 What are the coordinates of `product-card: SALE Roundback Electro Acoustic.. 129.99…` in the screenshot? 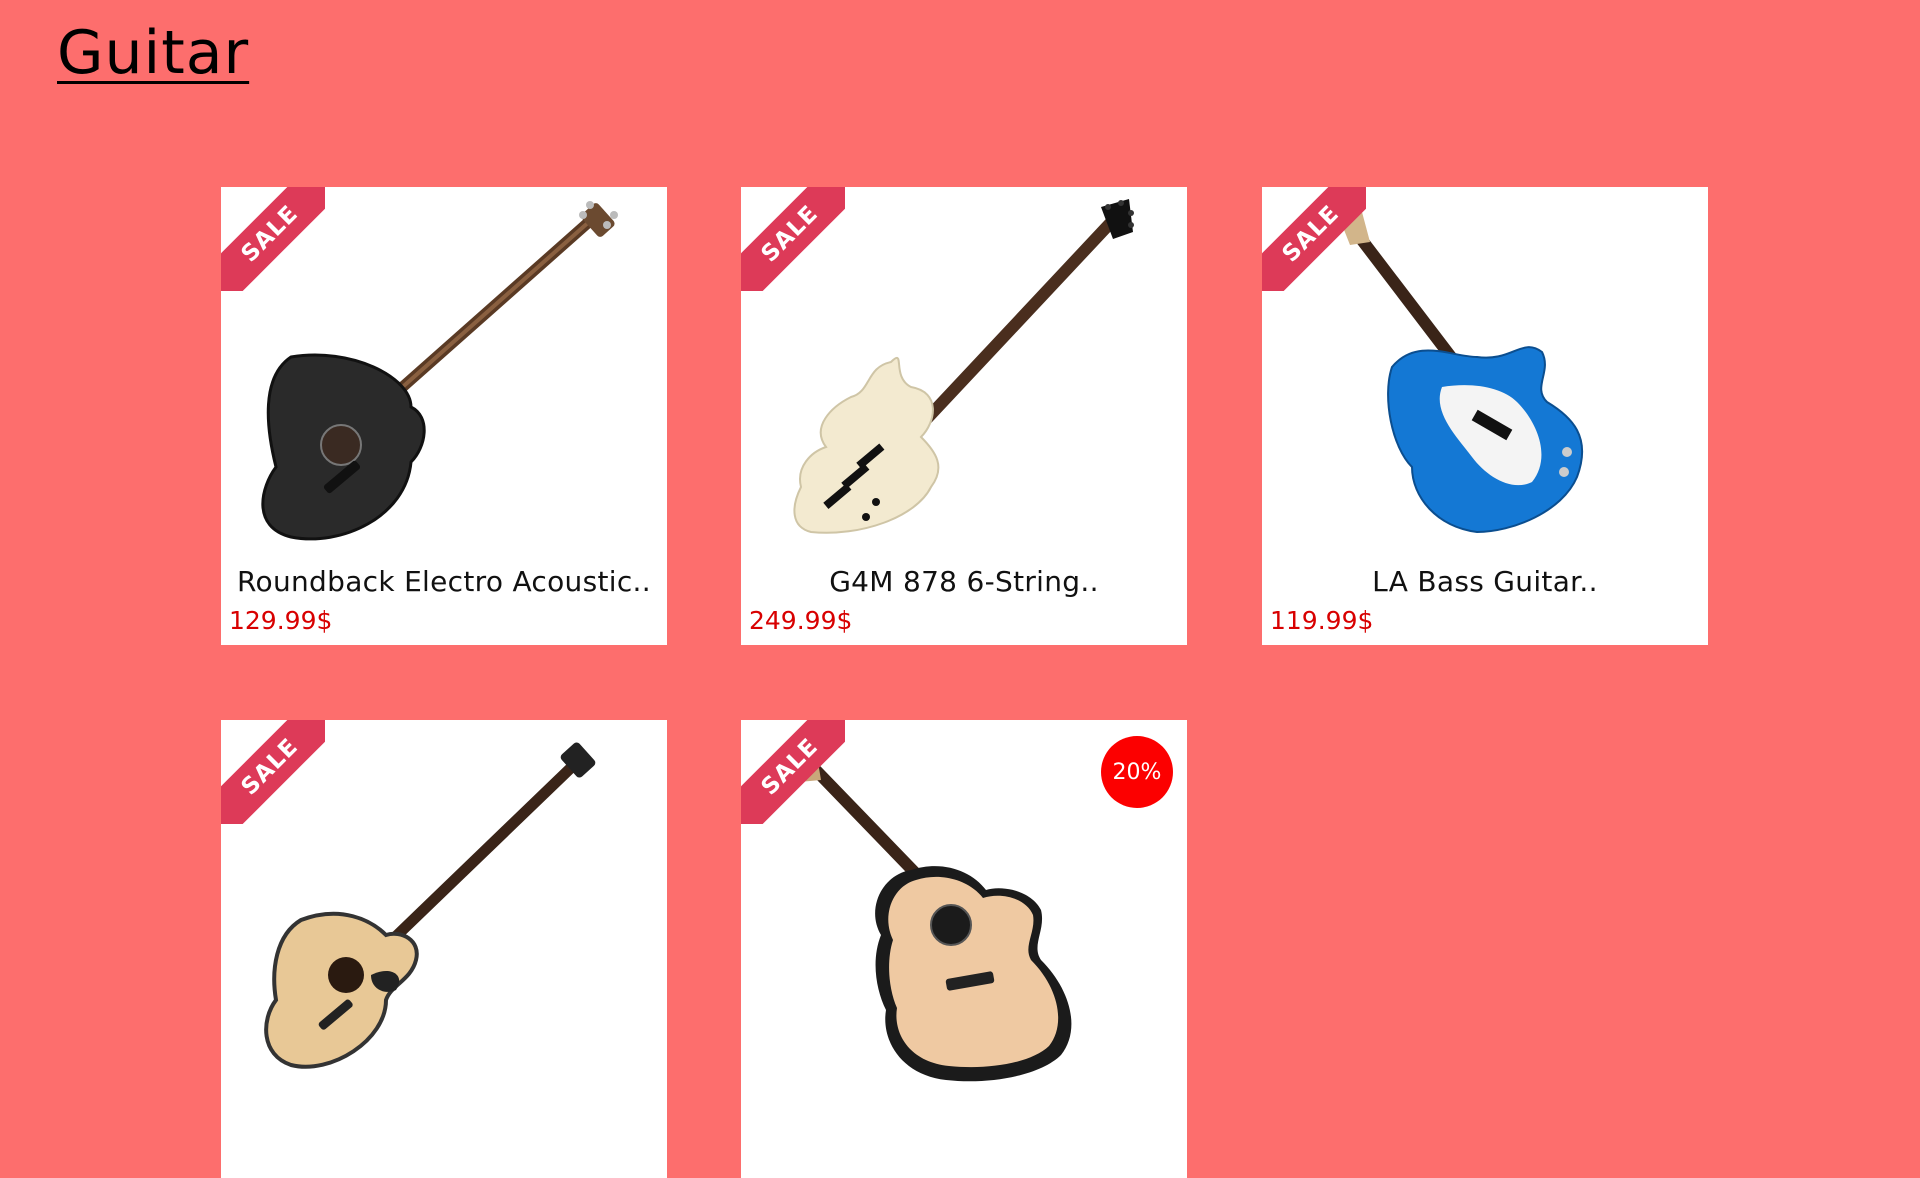 It's located at (444, 416).